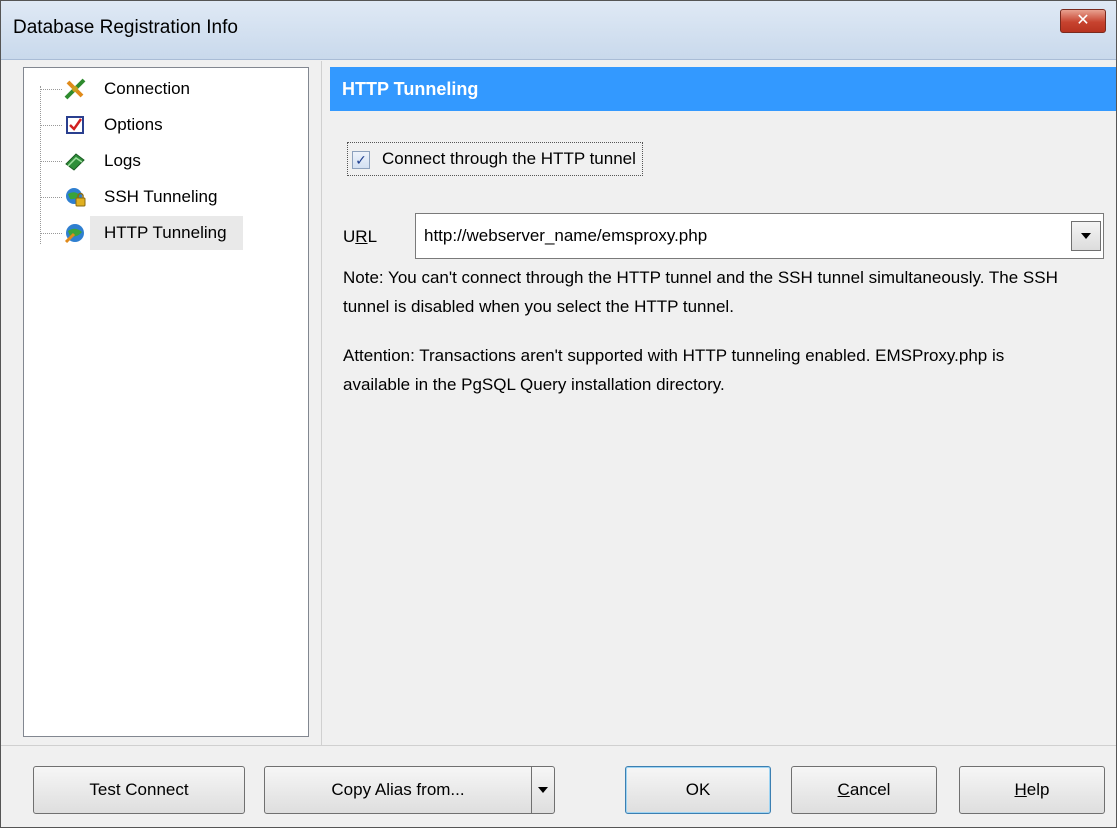  Describe the element at coordinates (125, 27) in the screenshot. I see `window-title: Database Registration Info` at that location.